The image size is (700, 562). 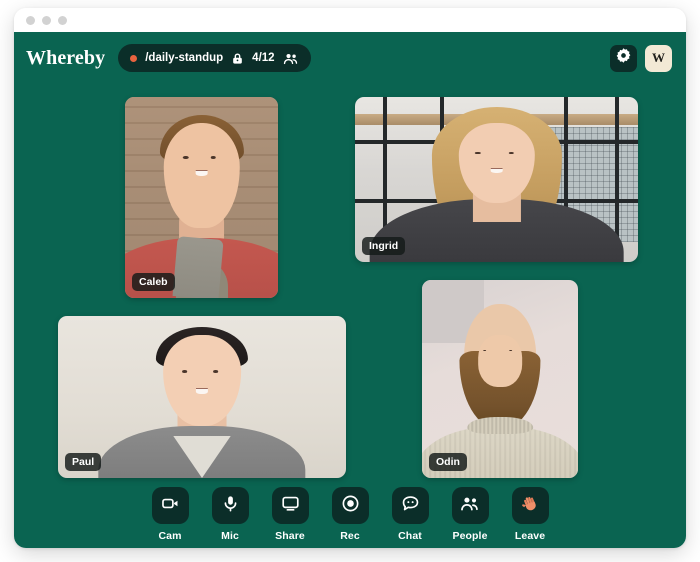 I want to click on whereby-logo: Whereby, so click(x=66, y=57).